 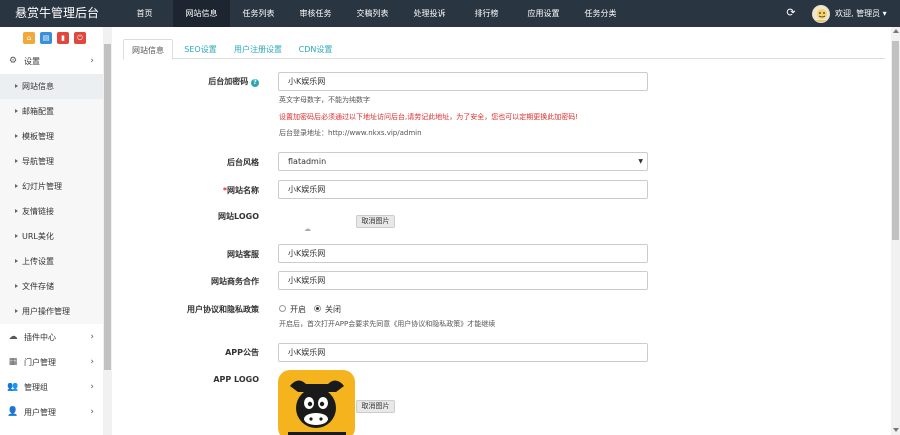 I want to click on avatar, so click(x=821, y=14).